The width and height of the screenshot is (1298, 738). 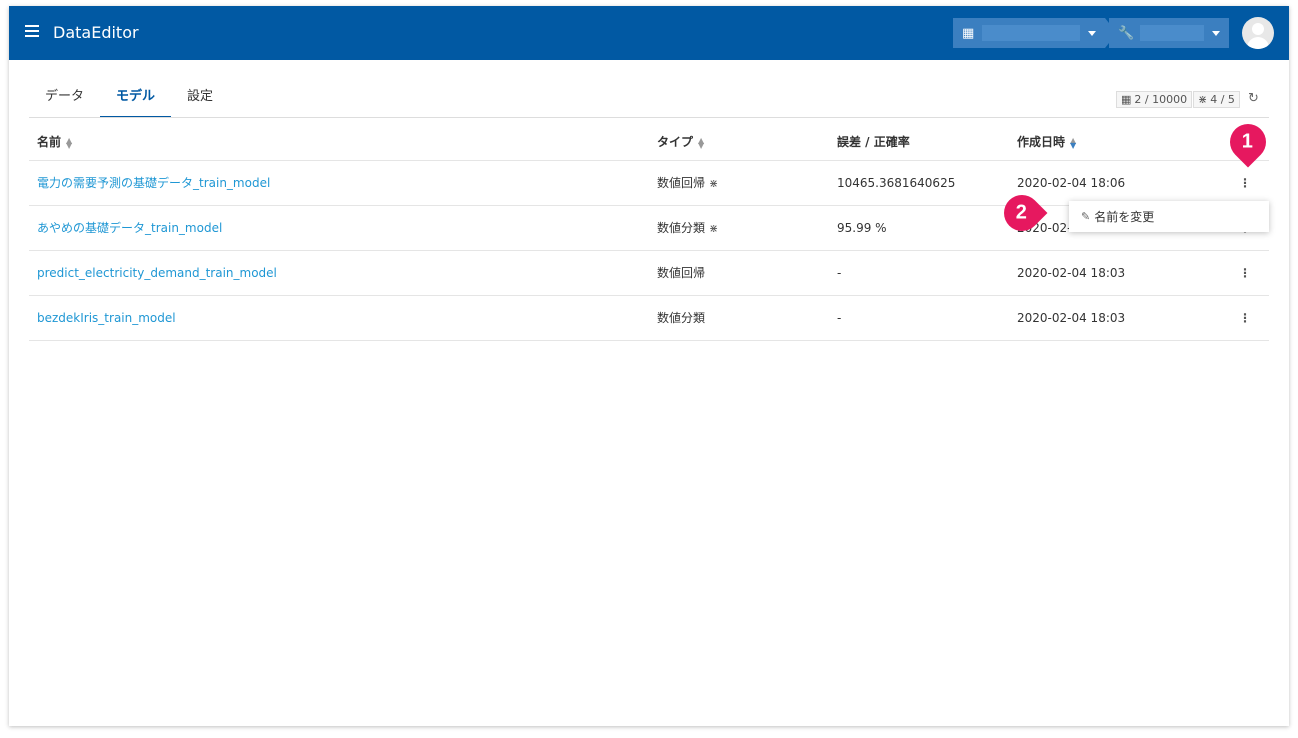 I want to click on project-selector: 🔧, so click(x=1169, y=33).